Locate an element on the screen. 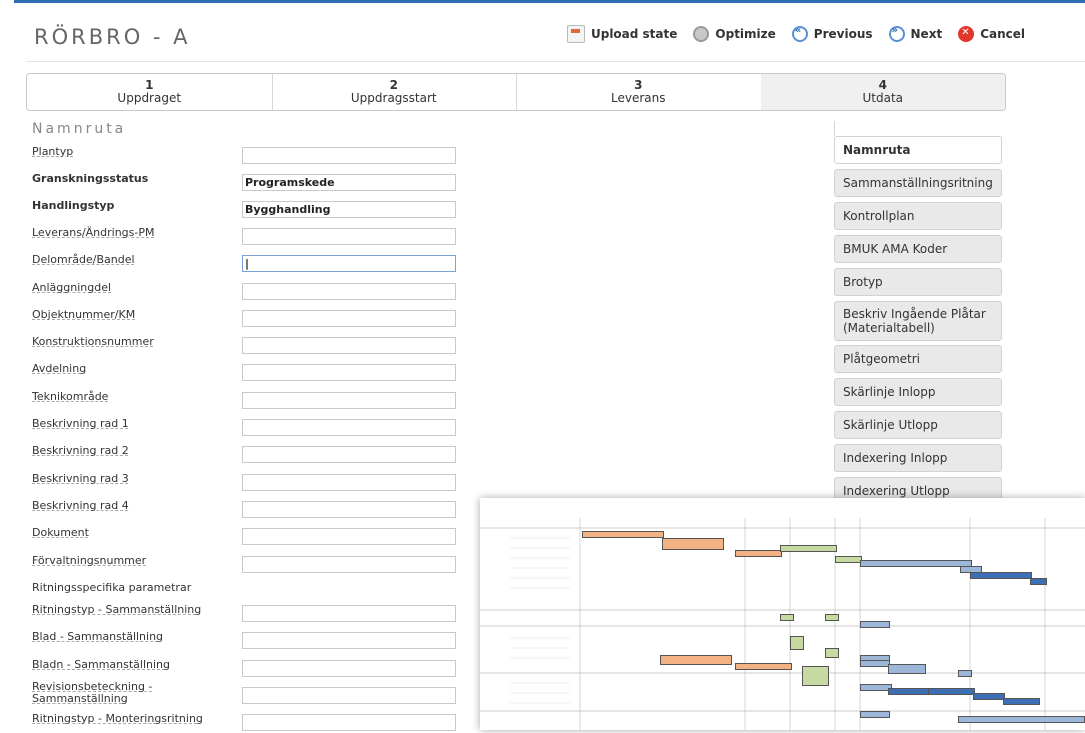 The width and height of the screenshot is (1085, 733). form-row: Leverans/Ändrings-PM is located at coordinates (252, 233).